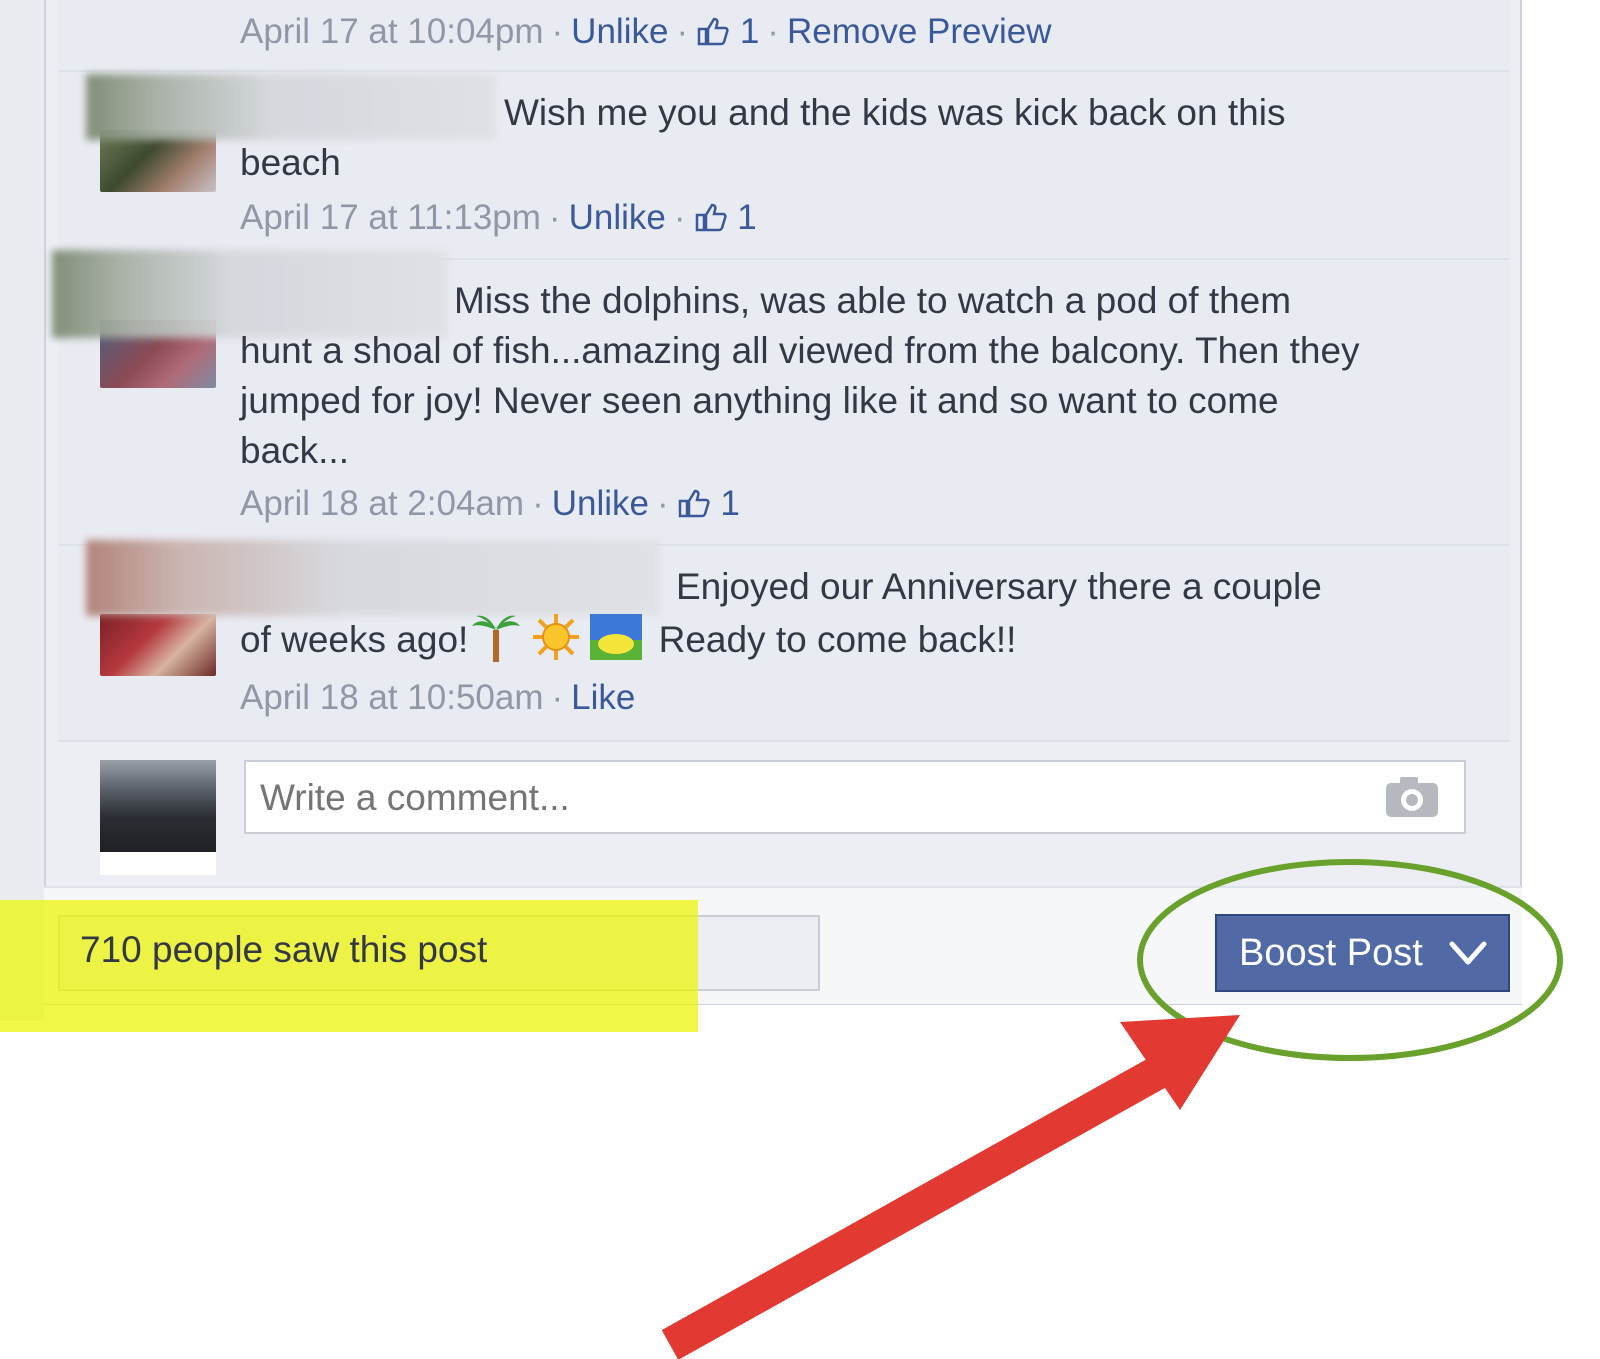 This screenshot has height=1359, width=1600. Describe the element at coordinates (603, 697) in the screenshot. I see `like-link: Like` at that location.